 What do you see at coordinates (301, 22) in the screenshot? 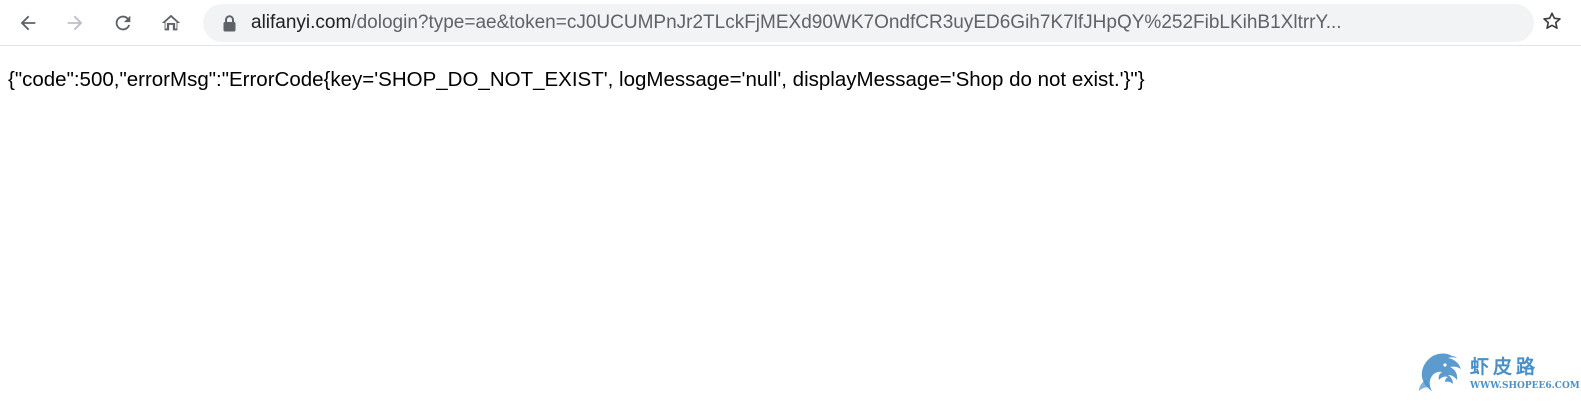
I see `url-host: alifanyi.com` at bounding box center [301, 22].